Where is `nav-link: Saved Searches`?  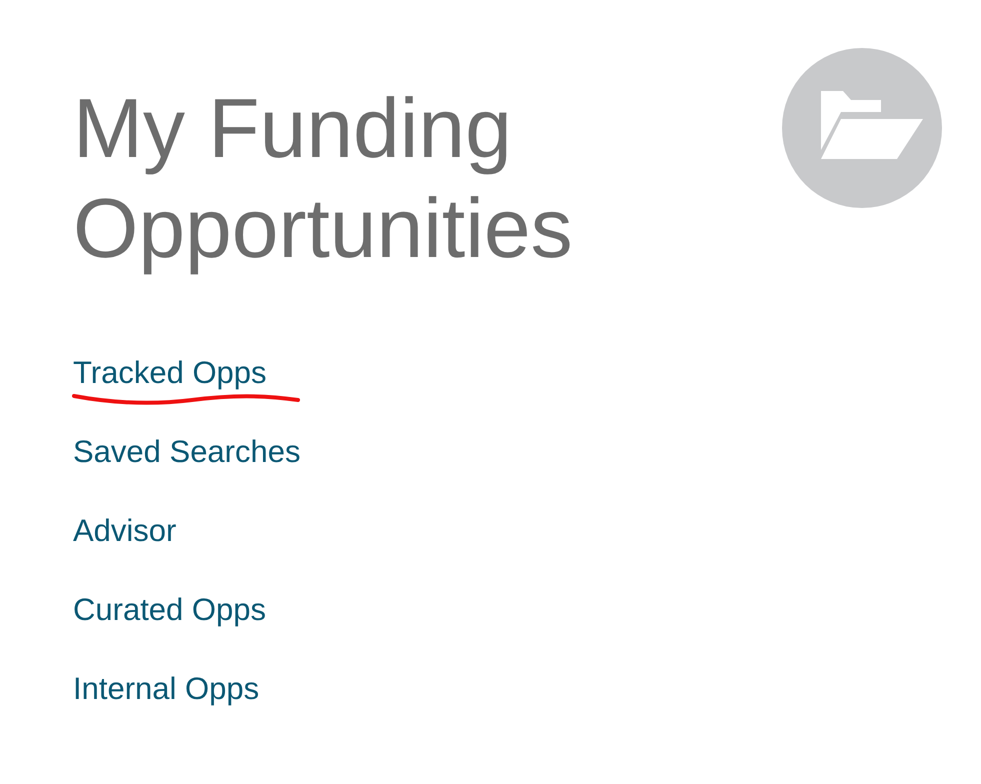 nav-link: Saved Searches is located at coordinates (186, 451).